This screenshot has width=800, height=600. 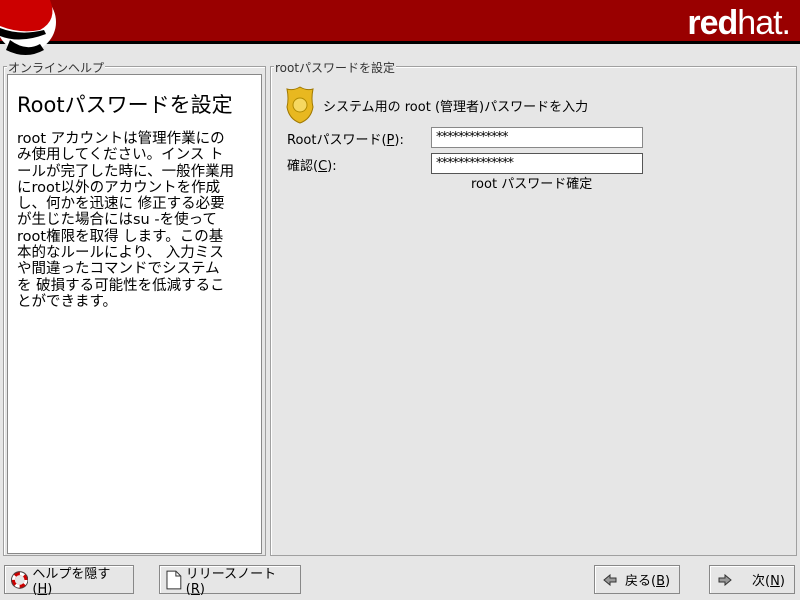 What do you see at coordinates (120, 155) in the screenshot?
I see `help-line: み使用してください。インス ト` at bounding box center [120, 155].